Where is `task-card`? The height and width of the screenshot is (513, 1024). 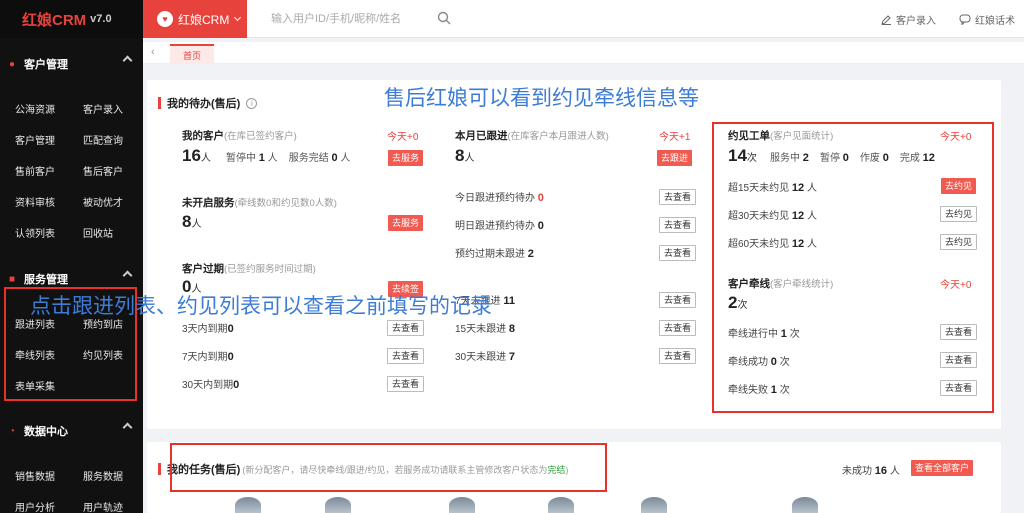 task-card is located at coordinates (574, 477).